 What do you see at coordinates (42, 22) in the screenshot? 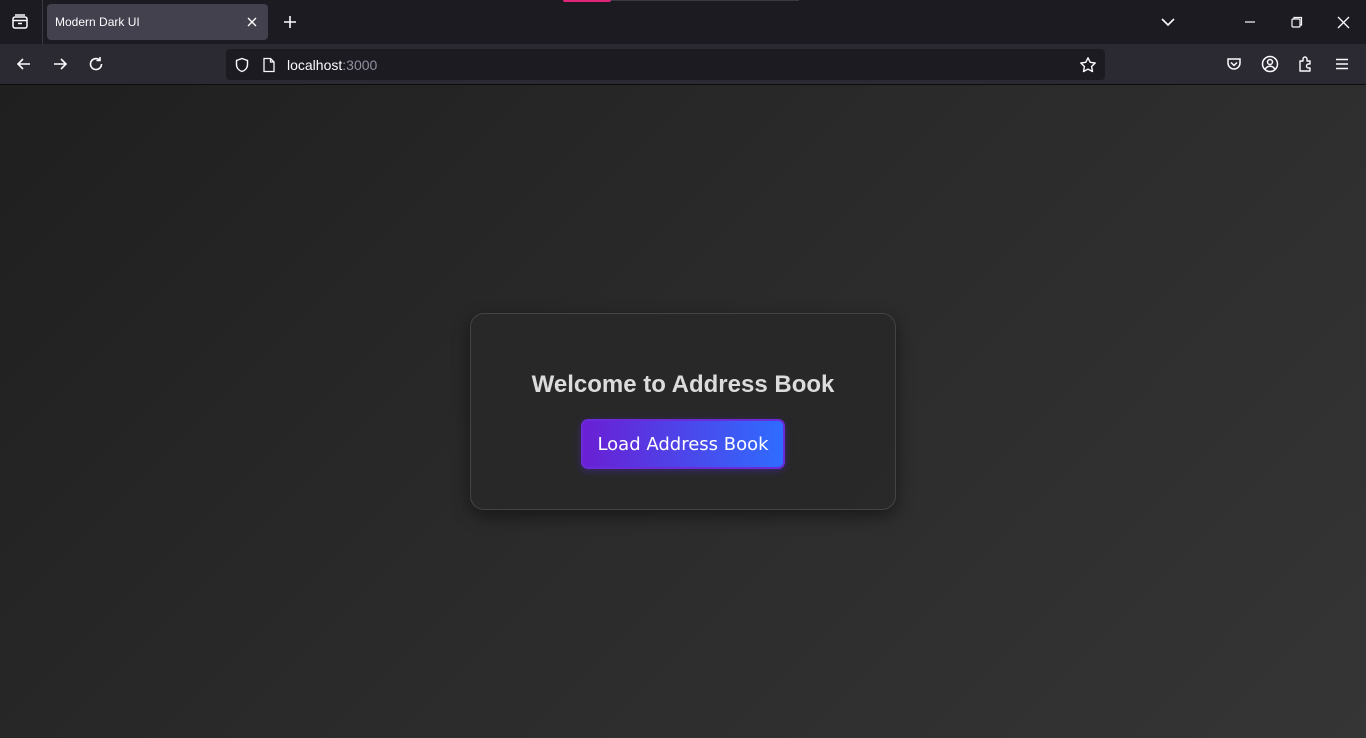
I see `tab-separator` at bounding box center [42, 22].